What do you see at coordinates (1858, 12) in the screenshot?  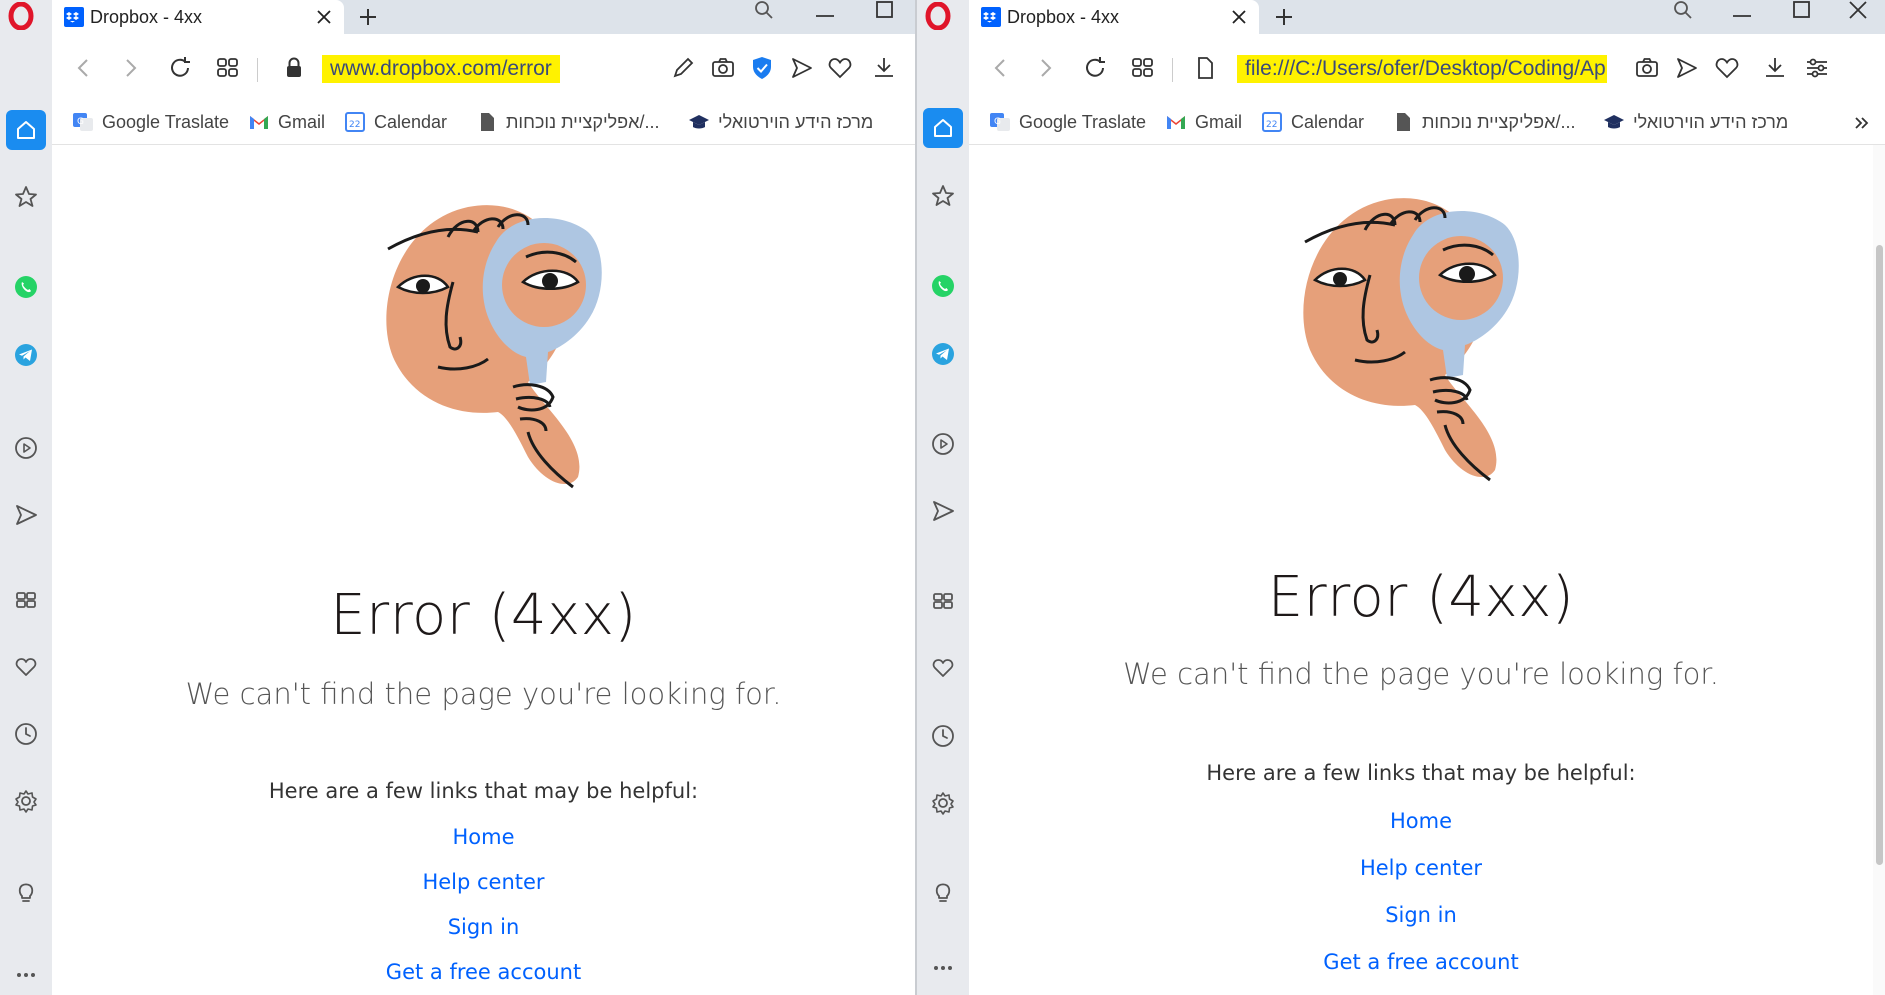 I see `close-window-icon` at bounding box center [1858, 12].